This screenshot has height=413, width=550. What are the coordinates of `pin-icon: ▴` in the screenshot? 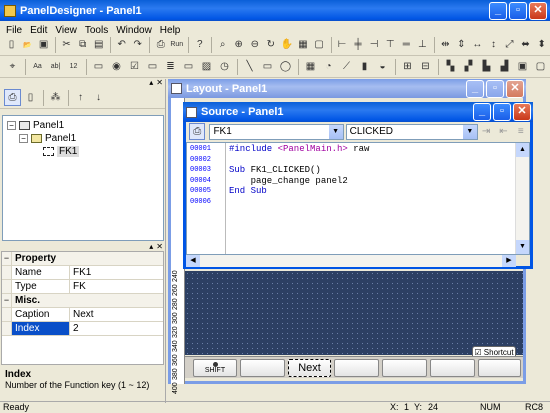 It's located at (151, 83).